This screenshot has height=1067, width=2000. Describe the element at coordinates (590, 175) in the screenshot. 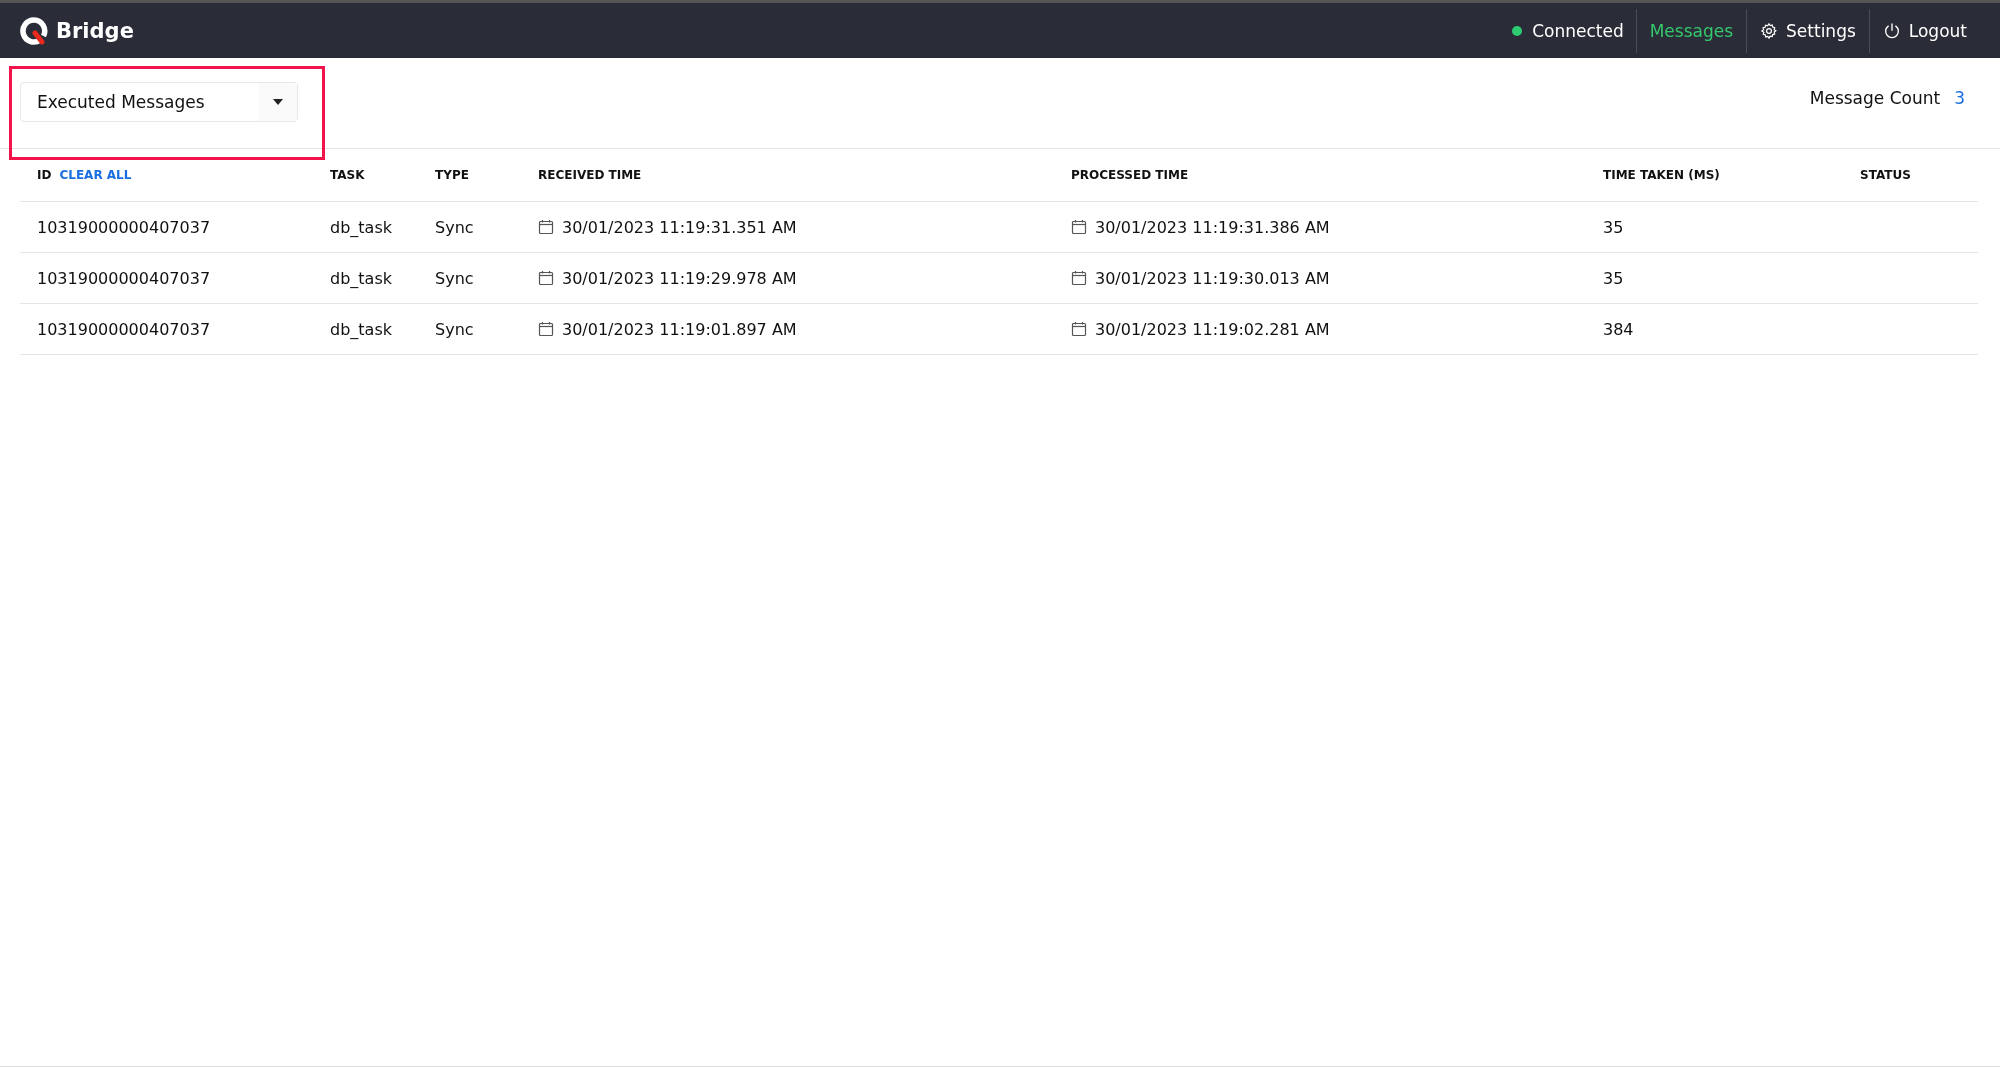

I see `column-header: RECEIVED TIME` at that location.